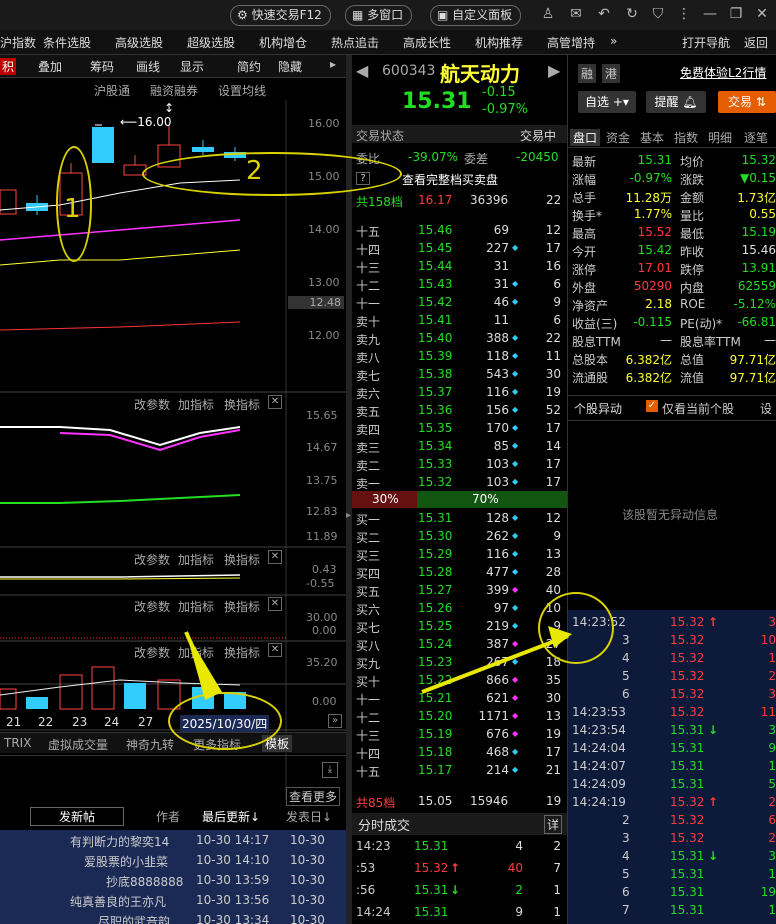  What do you see at coordinates (476, 15) in the screenshot?
I see `custom-panel-button: ▣ 自定义面板` at bounding box center [476, 15].